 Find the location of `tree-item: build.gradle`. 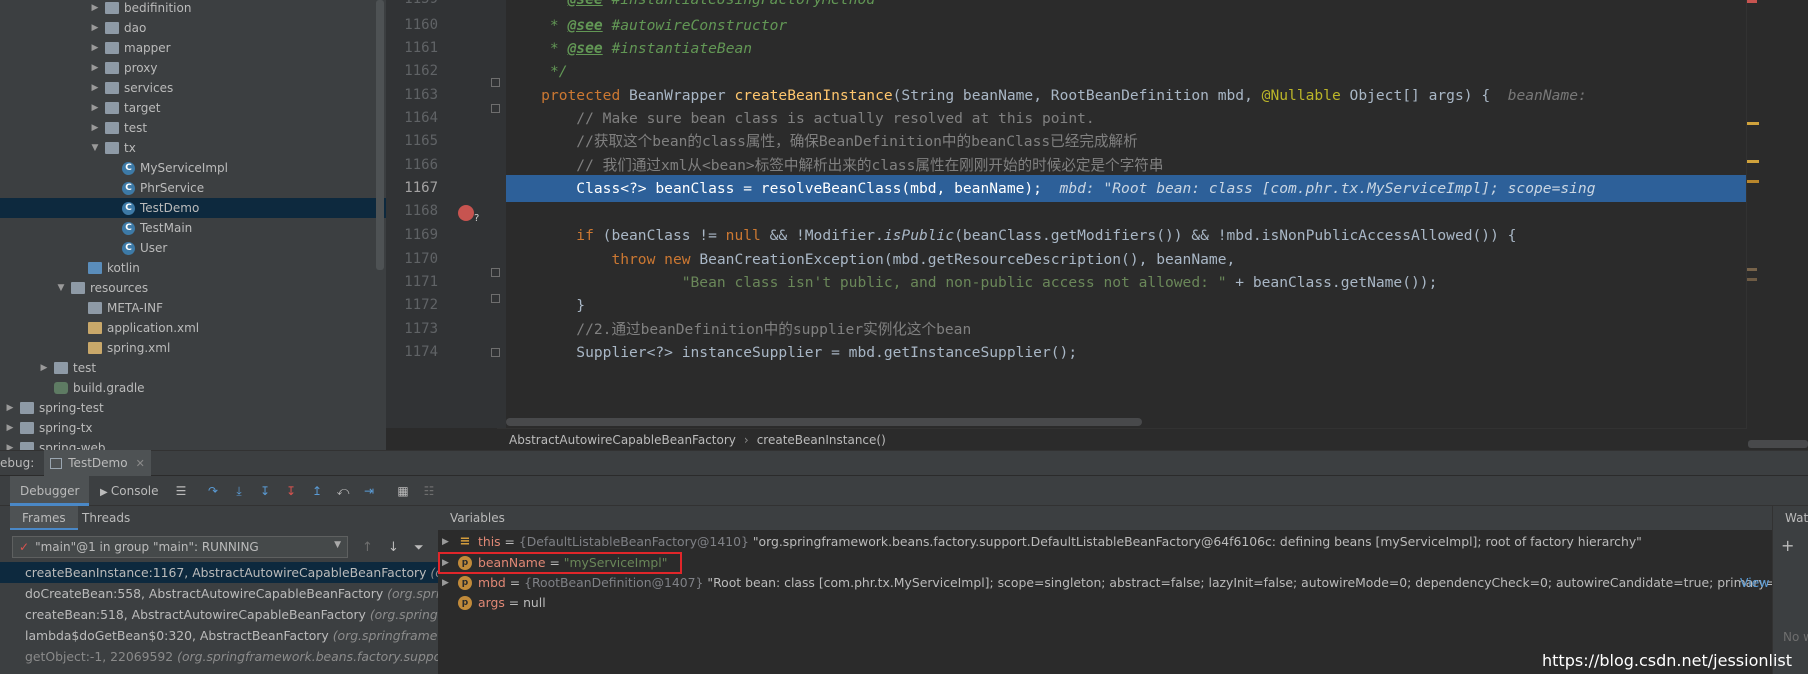

tree-item: build.gradle is located at coordinates (91, 388).